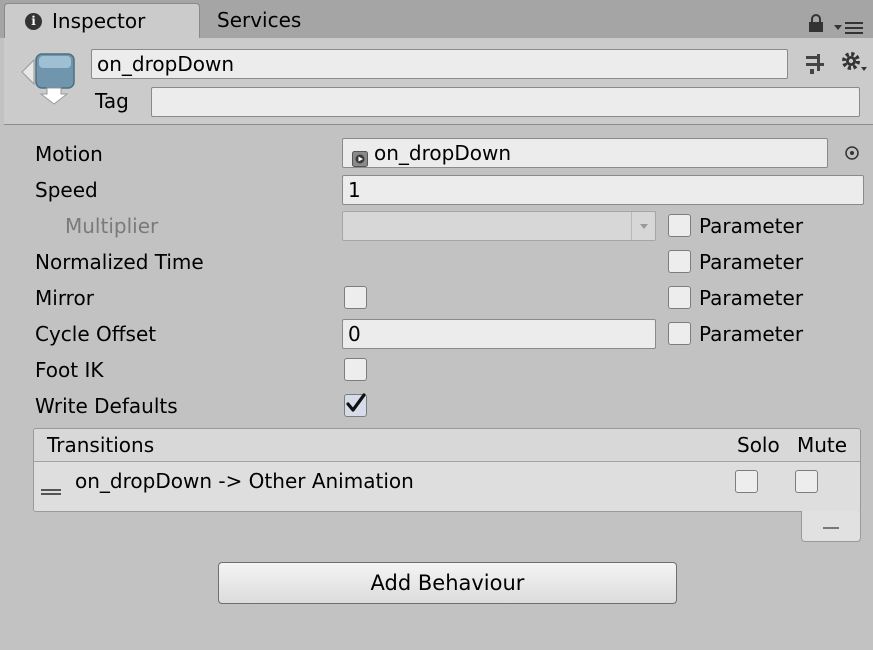 This screenshot has width=873, height=650. I want to click on mute-header: Mute, so click(822, 445).